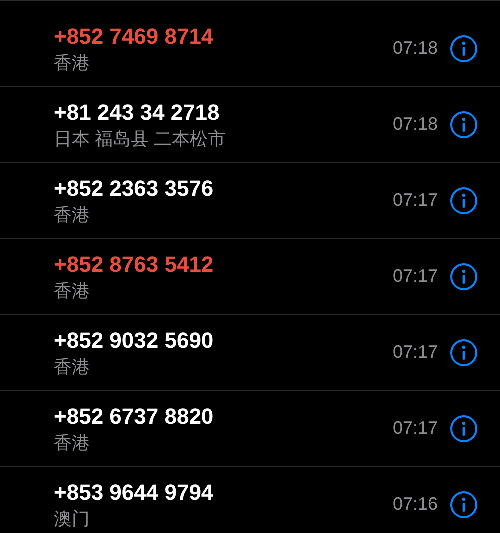 Image resolution: width=500 pixels, height=533 pixels. What do you see at coordinates (141, 139) in the screenshot?
I see `location-label: 日本 福岛县 二本松市` at bounding box center [141, 139].